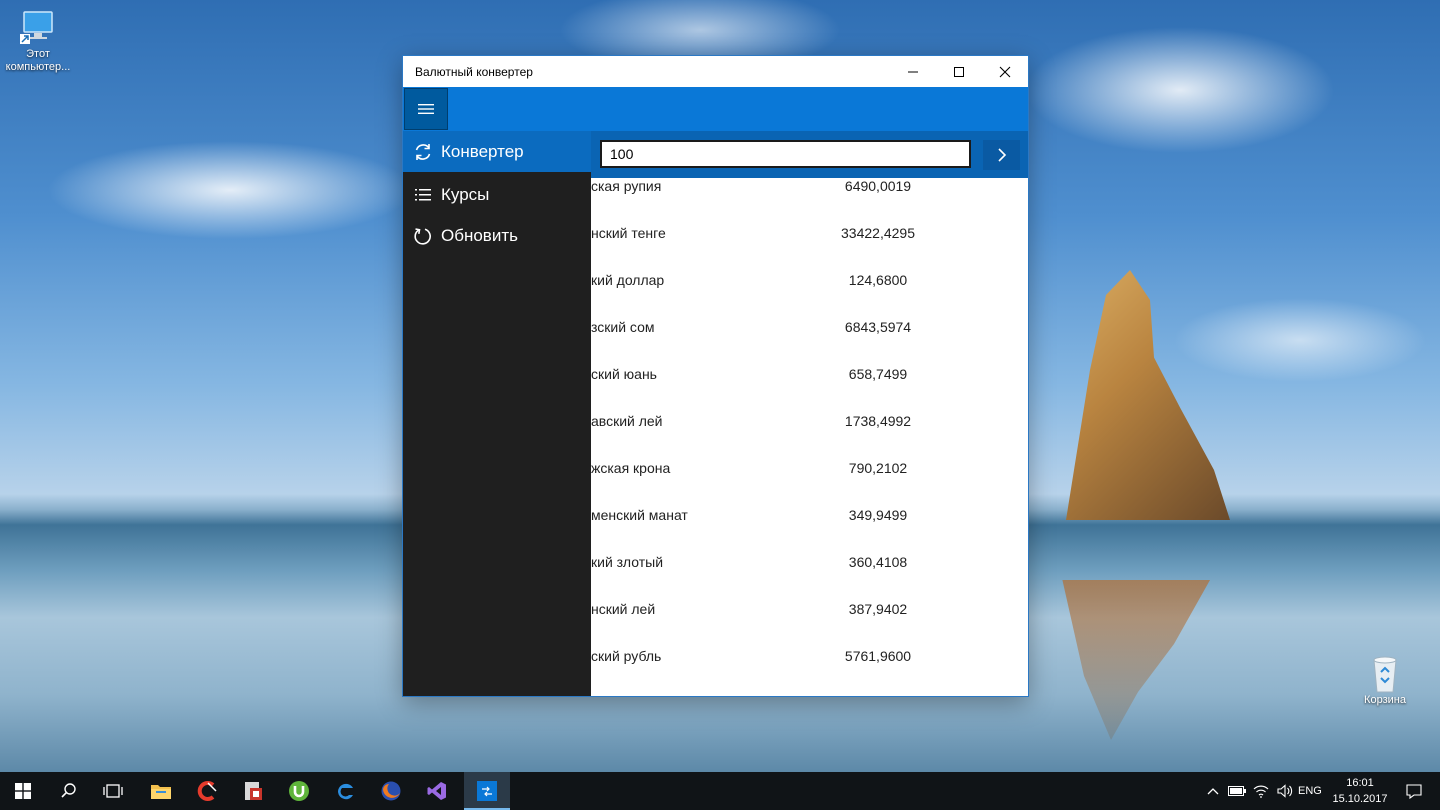 This screenshot has height=810, width=1440. Describe the element at coordinates (785, 154) in the screenshot. I see `amount-input` at that location.